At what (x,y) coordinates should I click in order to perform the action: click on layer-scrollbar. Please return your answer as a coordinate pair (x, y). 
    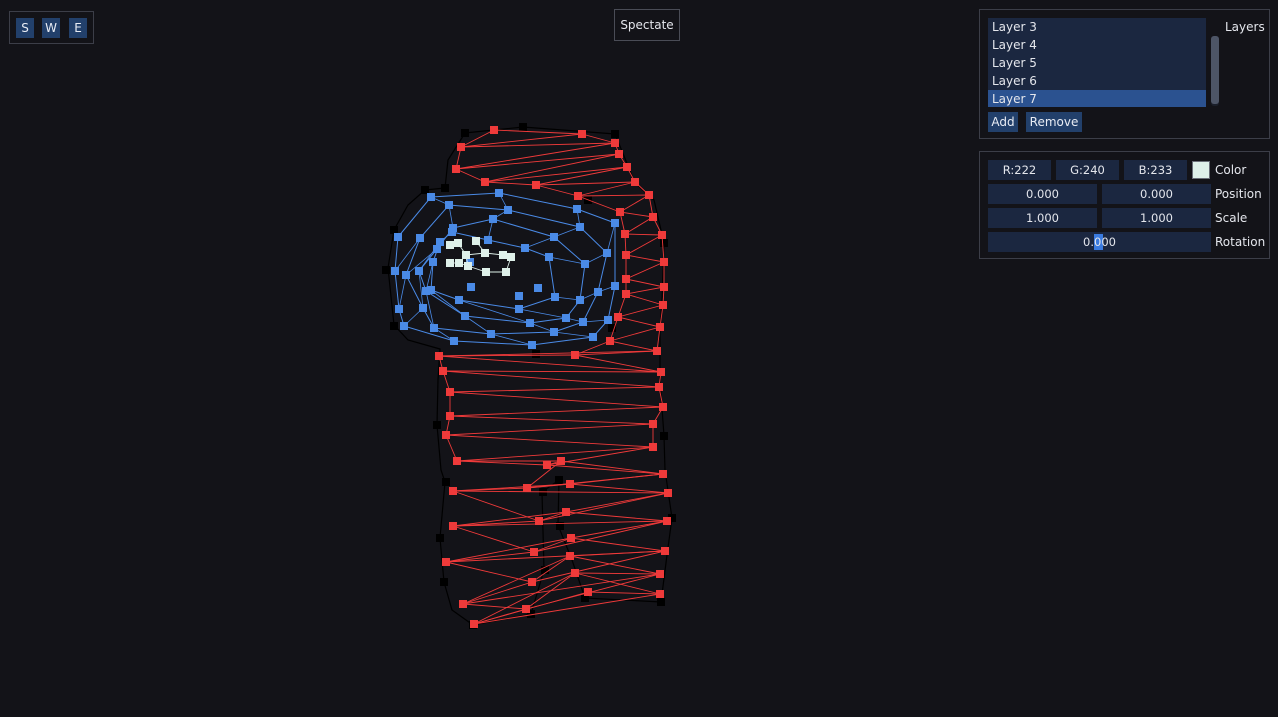
    Looking at the image, I should click on (1215, 71).